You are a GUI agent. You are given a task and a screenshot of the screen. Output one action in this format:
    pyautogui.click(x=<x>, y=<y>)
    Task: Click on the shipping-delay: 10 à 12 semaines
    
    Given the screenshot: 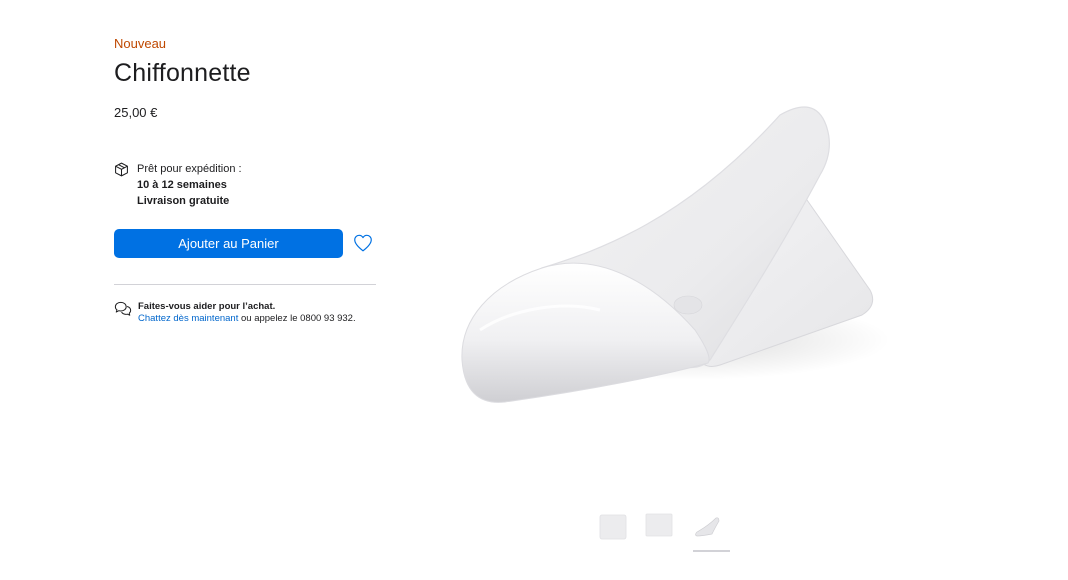 What is the action you would take?
    pyautogui.click(x=182, y=184)
    